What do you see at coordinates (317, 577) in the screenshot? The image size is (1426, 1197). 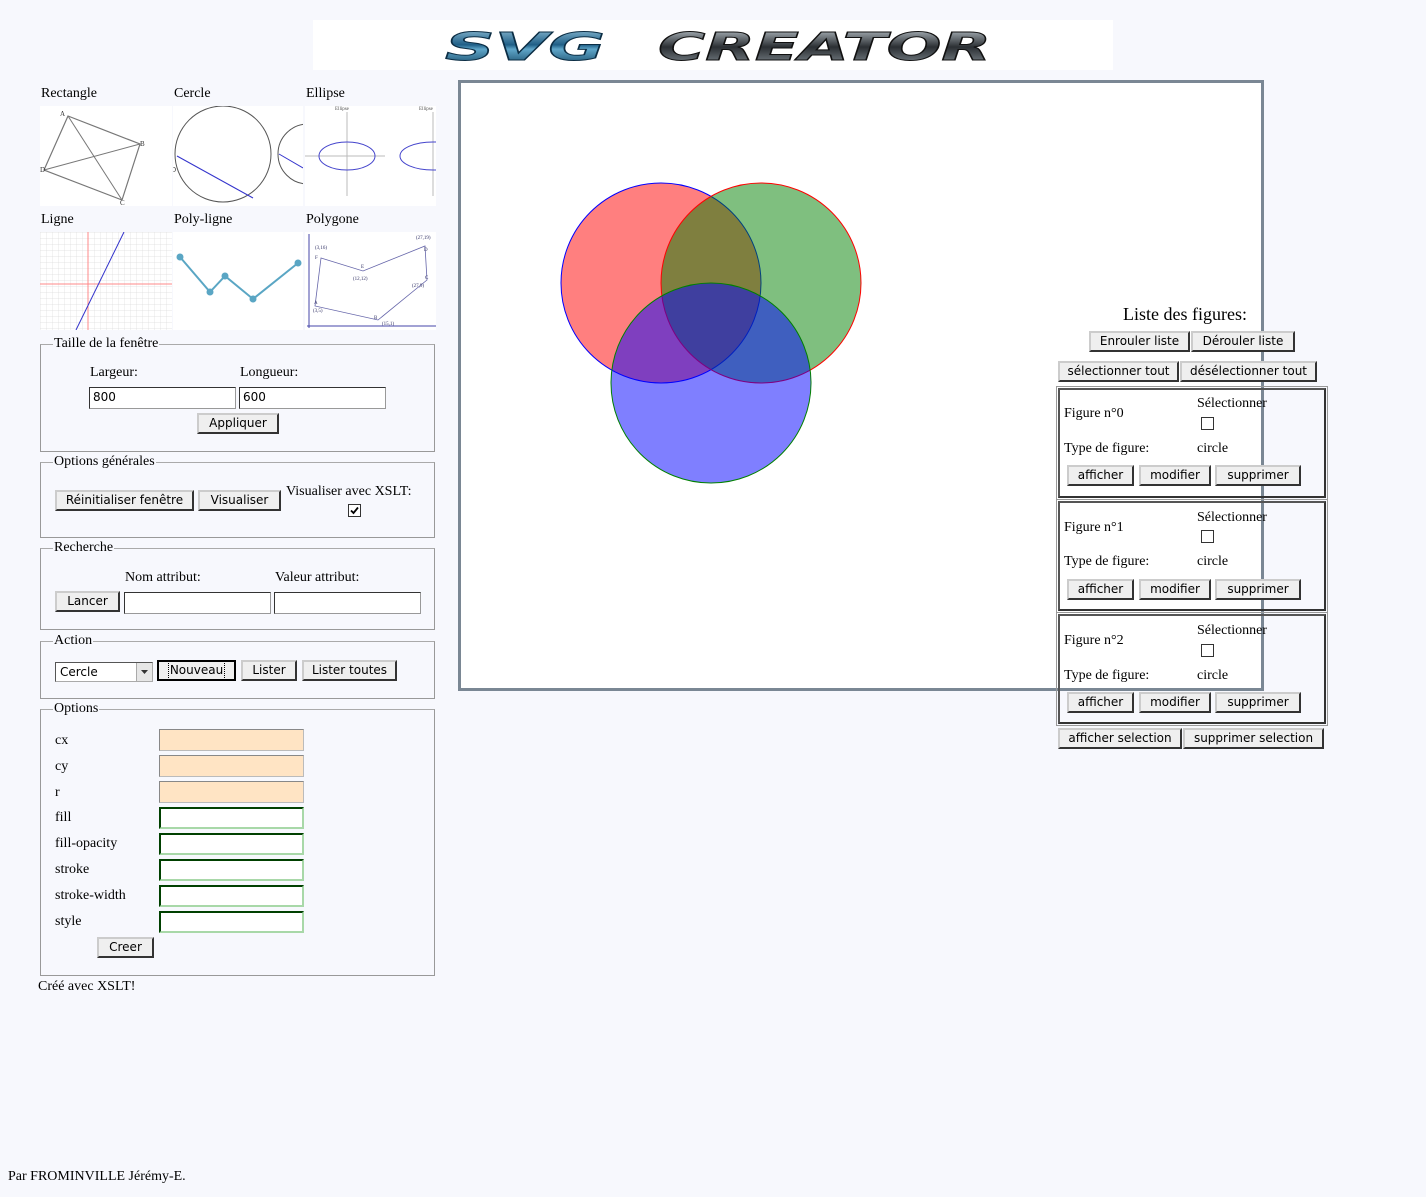 I see `attr-value-label: Valeur attribut:` at bounding box center [317, 577].